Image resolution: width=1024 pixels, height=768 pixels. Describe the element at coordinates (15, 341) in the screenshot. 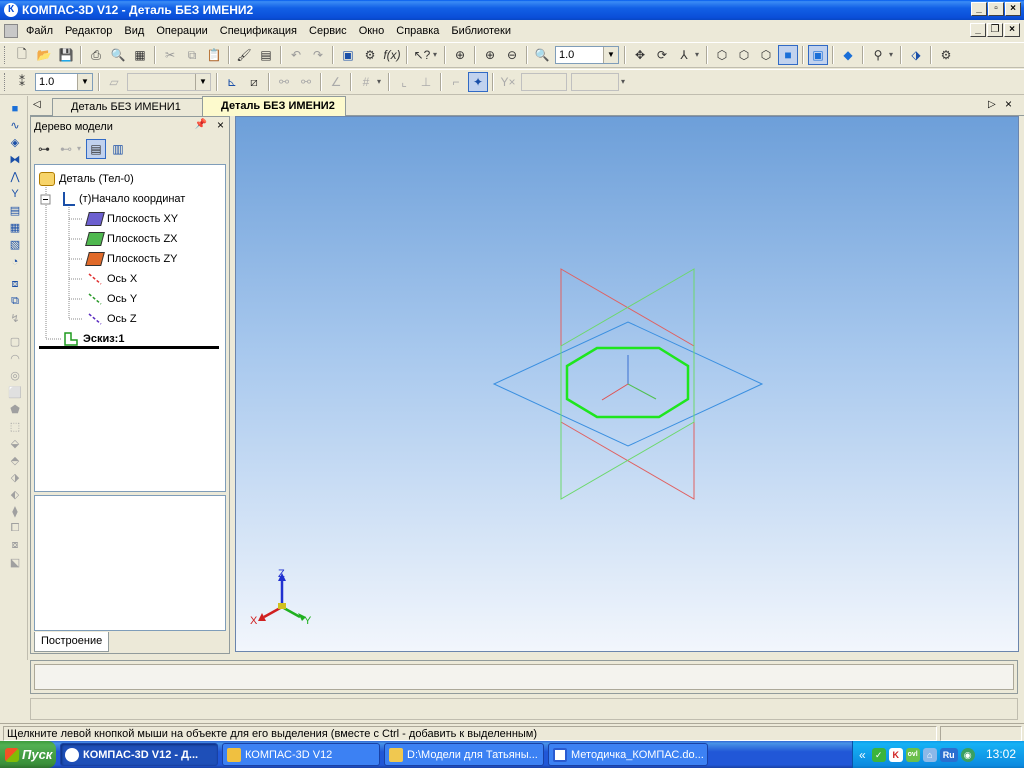

I see `cut-extrude-icon: ▢` at that location.